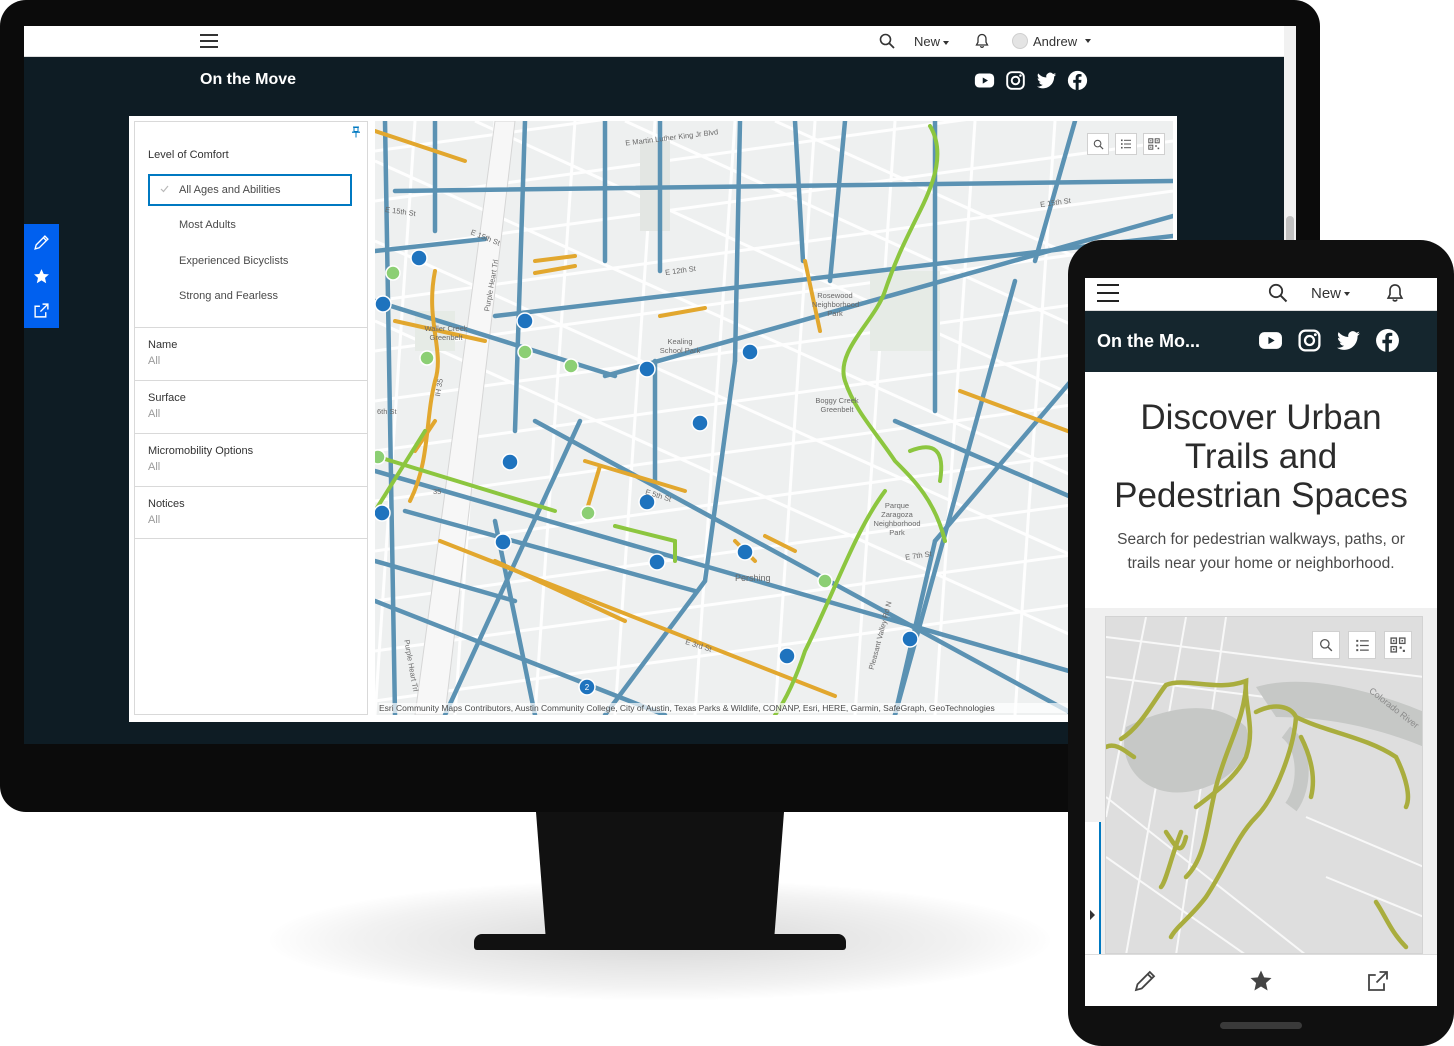  Describe the element at coordinates (251, 459) in the screenshot. I see `filter-micromobility-options: Micromobility Options All` at that location.